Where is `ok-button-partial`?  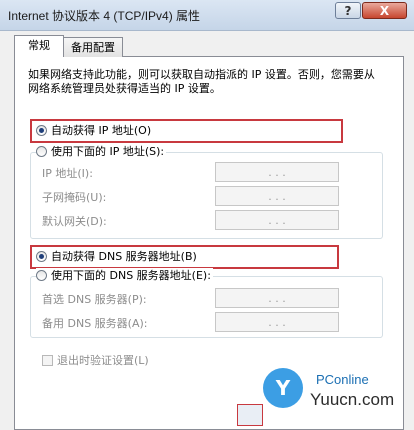 ok-button-partial is located at coordinates (250, 415).